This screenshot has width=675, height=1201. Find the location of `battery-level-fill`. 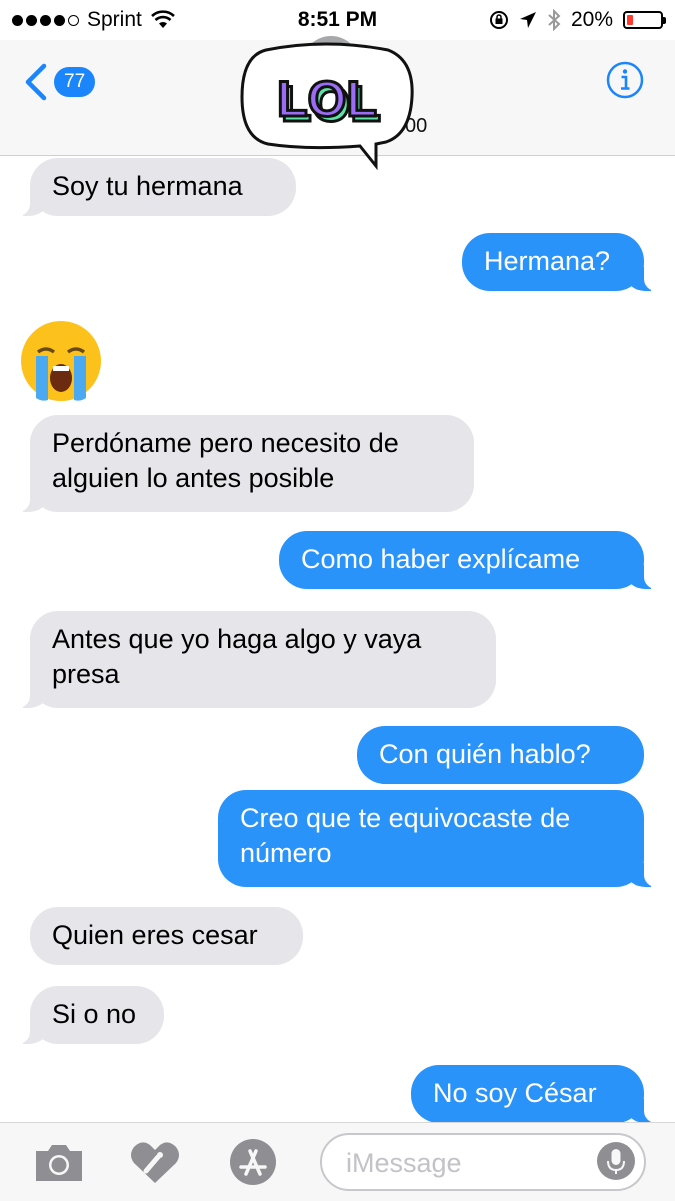

battery-level-fill is located at coordinates (630, 20).